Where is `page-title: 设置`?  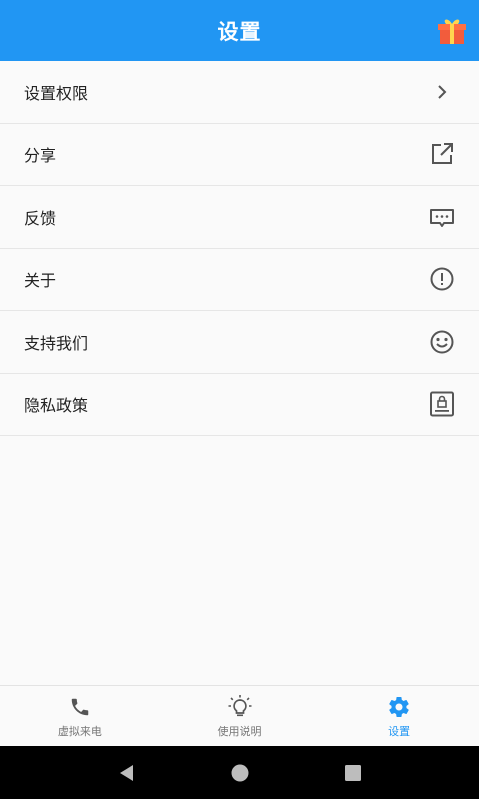 page-title: 设置 is located at coordinates (239, 31).